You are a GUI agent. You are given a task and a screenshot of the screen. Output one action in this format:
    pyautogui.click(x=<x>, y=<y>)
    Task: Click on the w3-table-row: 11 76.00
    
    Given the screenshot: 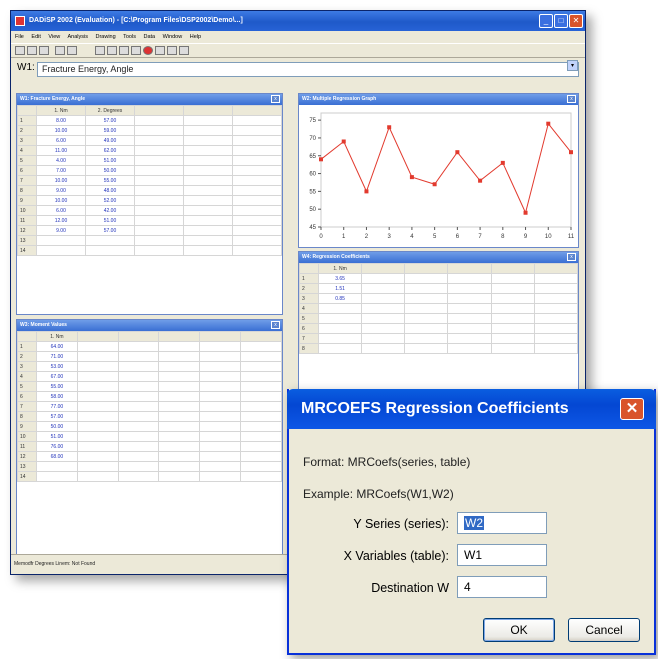 What is the action you would take?
    pyautogui.click(x=149, y=446)
    